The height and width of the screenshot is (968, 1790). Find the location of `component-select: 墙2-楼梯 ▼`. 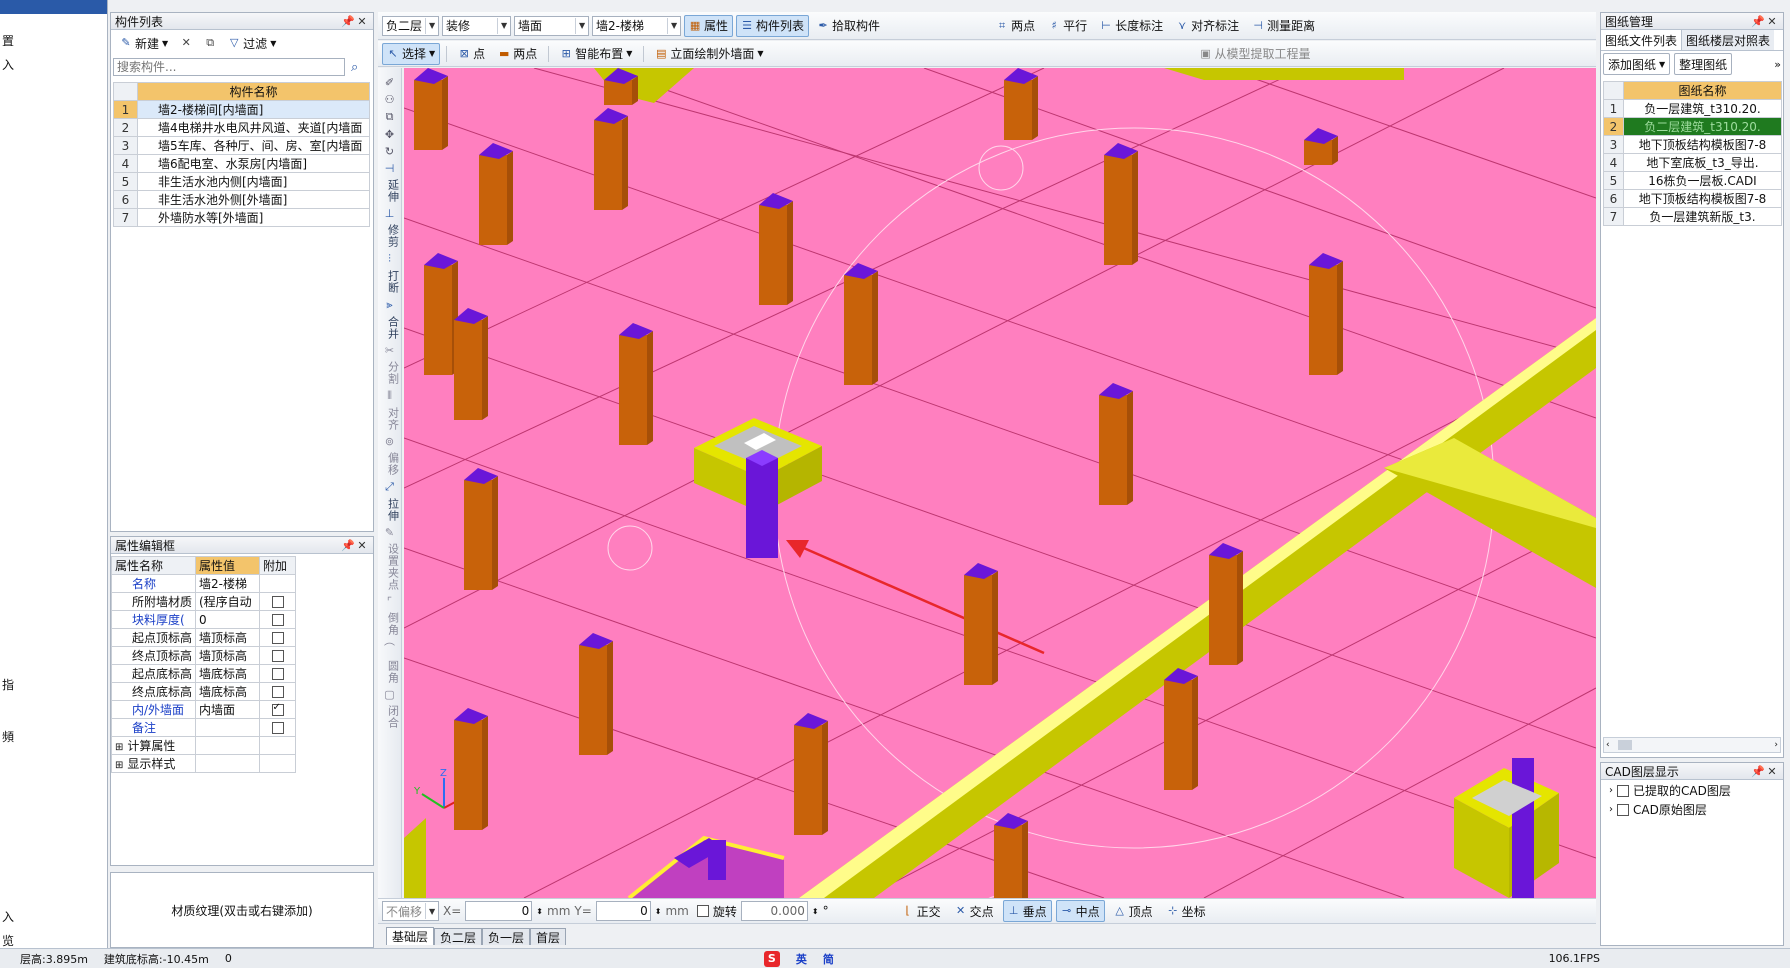

component-select: 墙2-楼梯 ▼ is located at coordinates (637, 25).